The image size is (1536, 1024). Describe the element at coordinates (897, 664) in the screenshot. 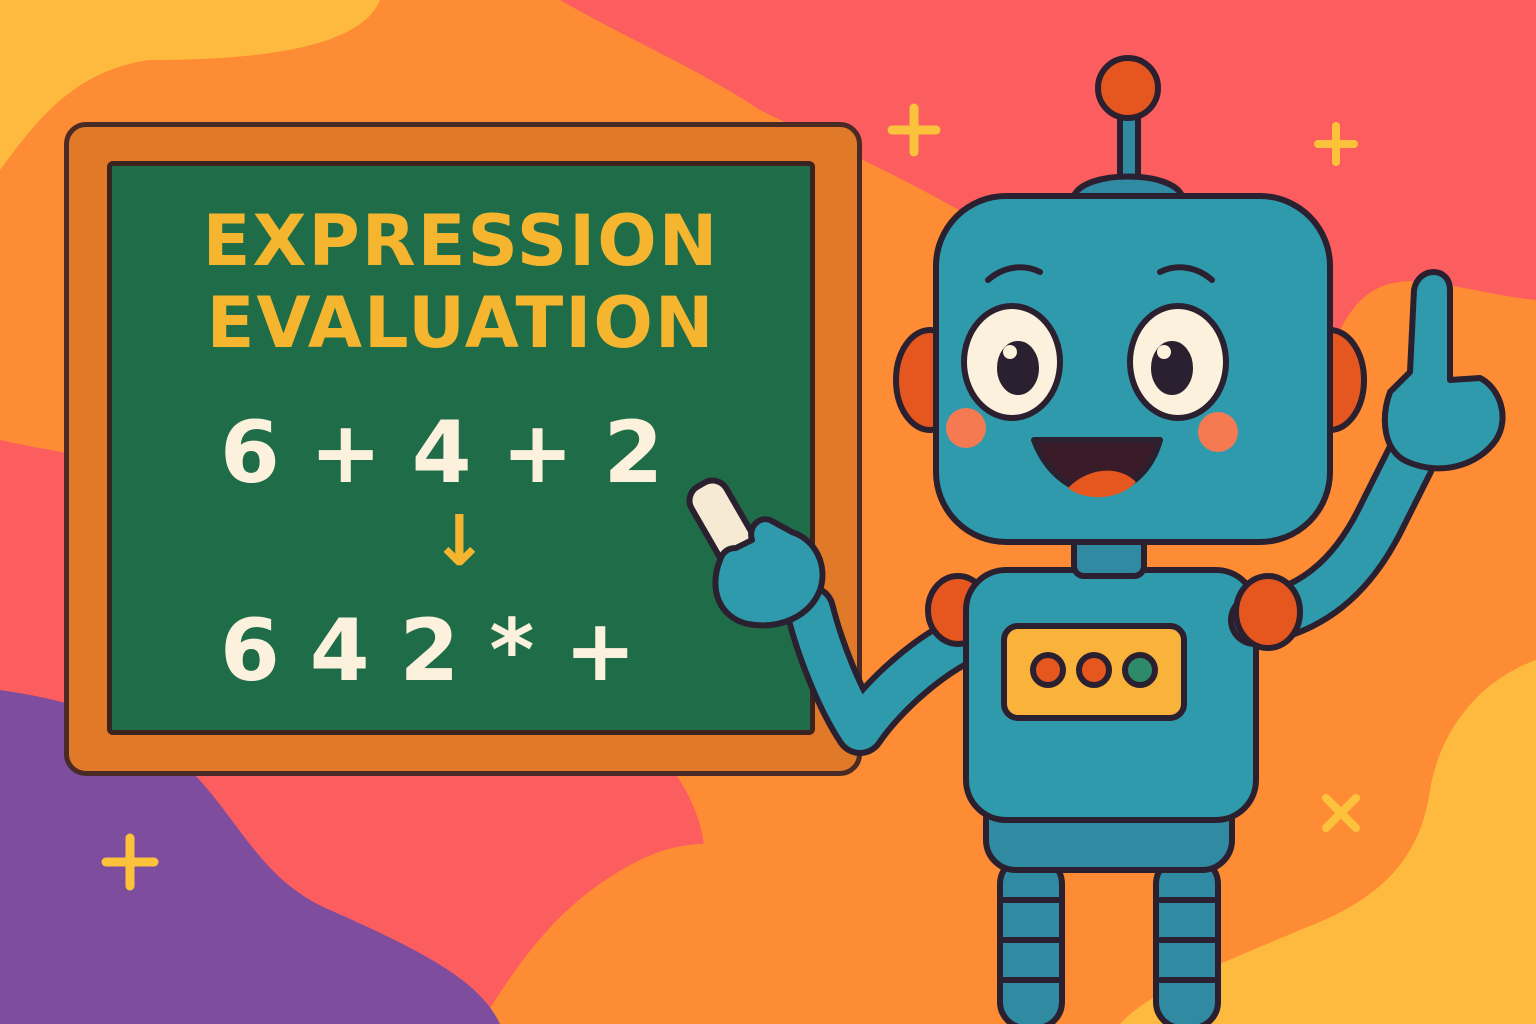

I see `robot-left-arm` at that location.